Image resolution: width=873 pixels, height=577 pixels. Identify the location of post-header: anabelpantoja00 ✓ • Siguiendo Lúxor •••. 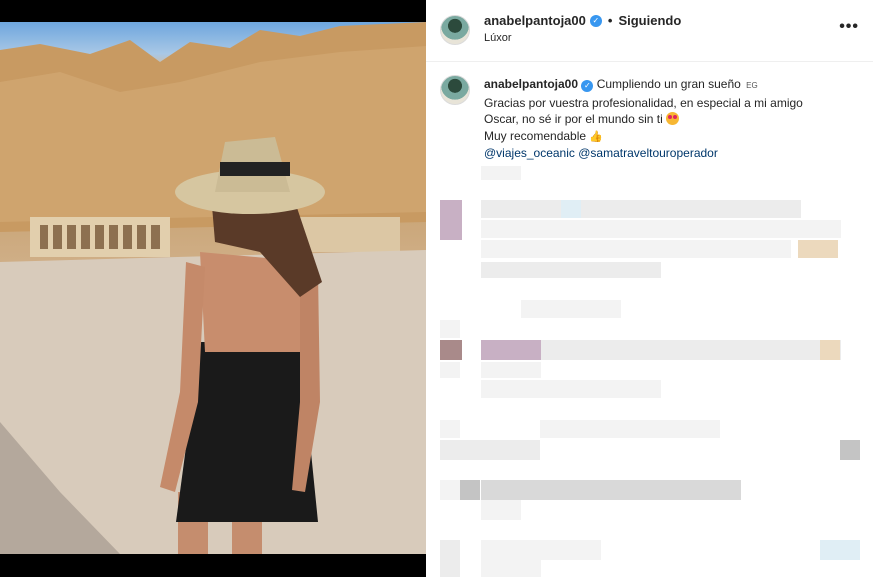
(649, 31).